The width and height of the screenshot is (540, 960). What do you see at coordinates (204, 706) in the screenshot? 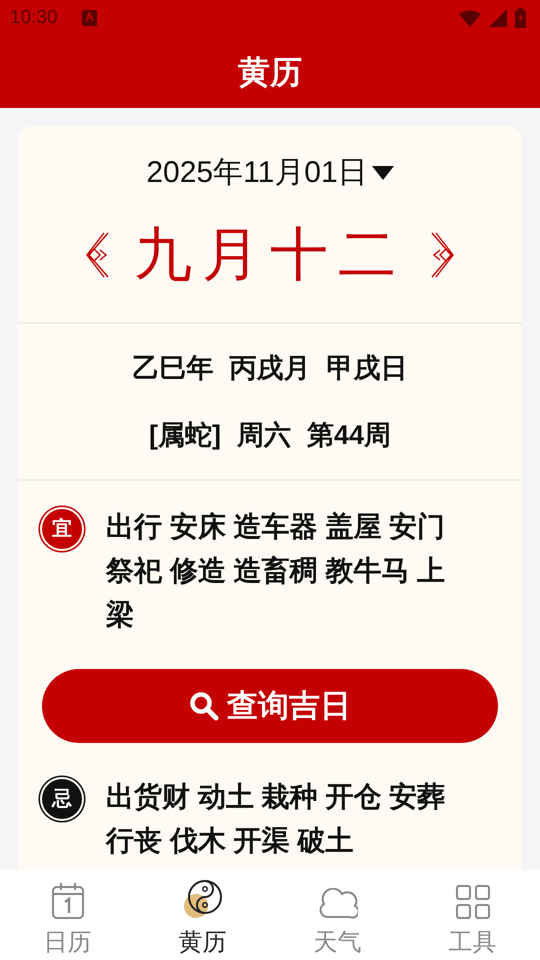
I see `search-icon` at bounding box center [204, 706].